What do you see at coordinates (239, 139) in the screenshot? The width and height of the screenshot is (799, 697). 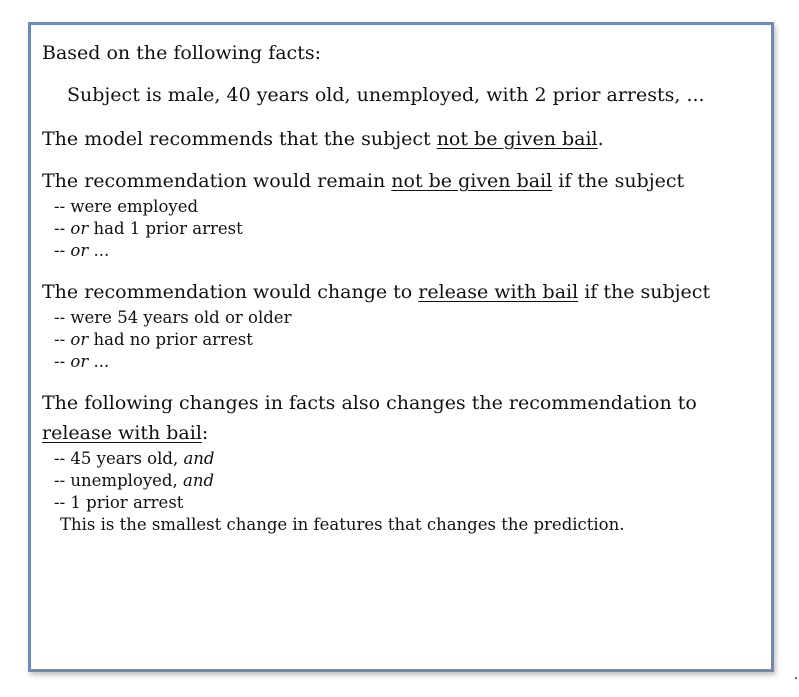 I see `recommendation-prefix: The model recommends that the subject` at bounding box center [239, 139].